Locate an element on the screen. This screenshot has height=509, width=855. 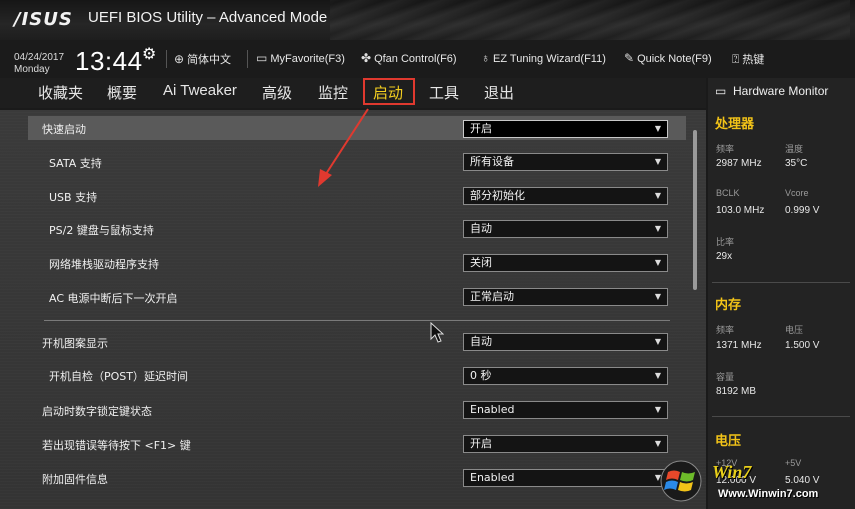
setting-label-usb-support: USB 支持 is located at coordinates (73, 197).